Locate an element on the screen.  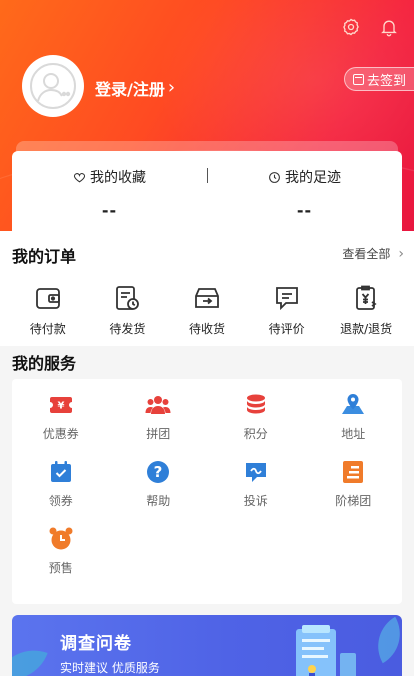
divider is located at coordinates (207, 175).